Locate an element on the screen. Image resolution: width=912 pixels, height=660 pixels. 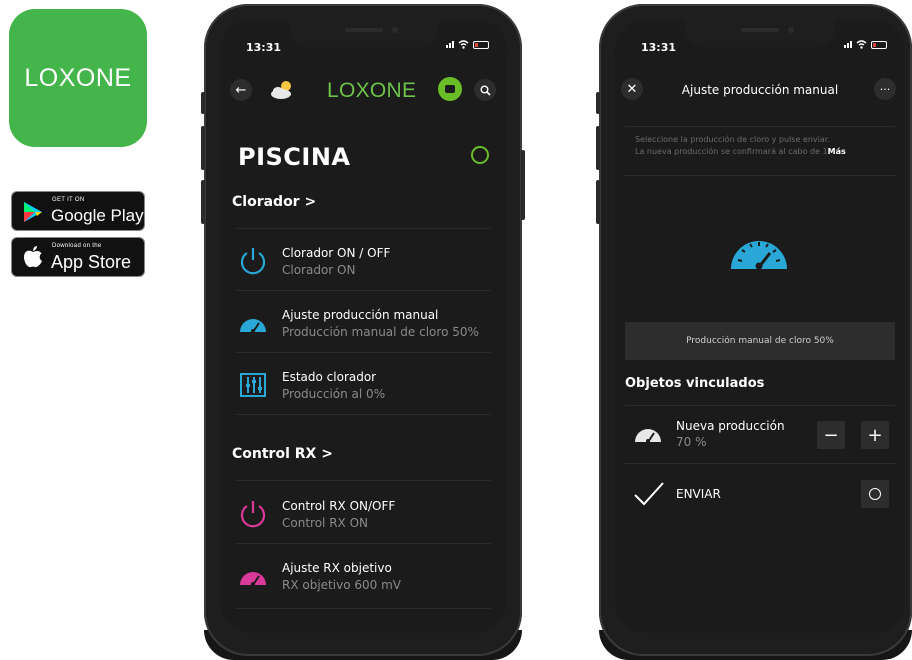
google-play-icon is located at coordinates (33, 212).